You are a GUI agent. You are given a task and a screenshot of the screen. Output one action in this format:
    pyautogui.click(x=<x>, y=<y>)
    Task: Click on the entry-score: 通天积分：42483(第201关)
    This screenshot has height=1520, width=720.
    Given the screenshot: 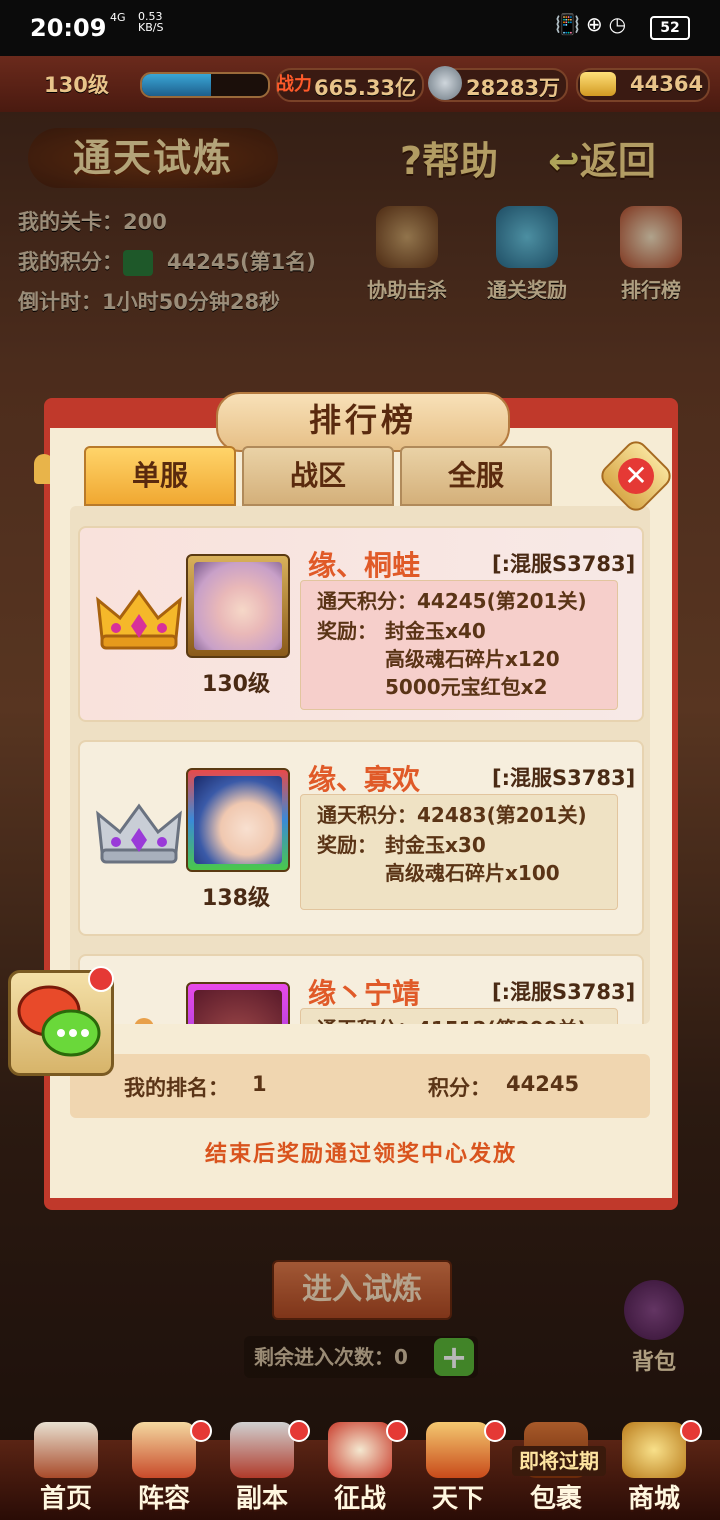 What is the action you would take?
    pyautogui.click(x=452, y=815)
    